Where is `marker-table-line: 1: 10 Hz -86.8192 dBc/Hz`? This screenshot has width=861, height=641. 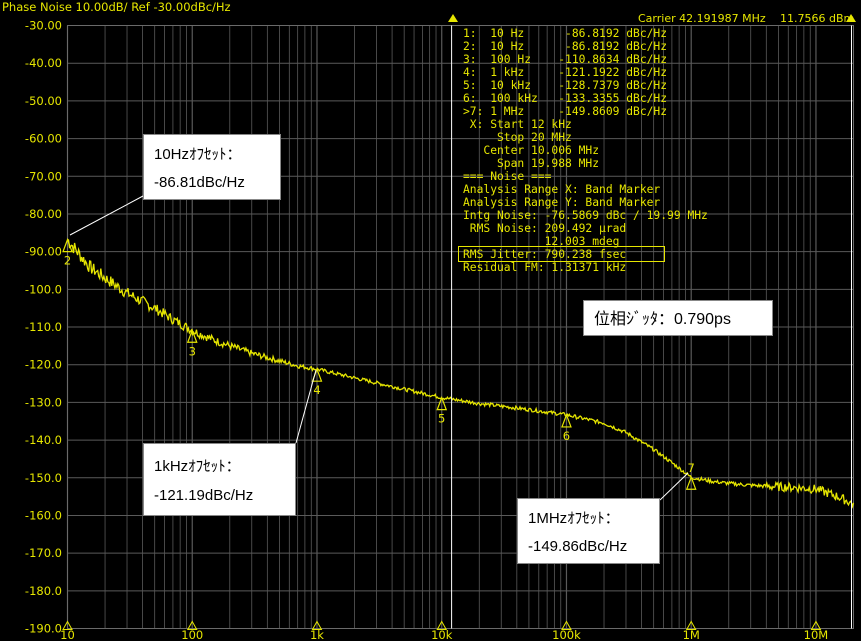
marker-table-line: 1: 10 Hz -86.8192 dBc/Hz is located at coordinates (565, 33).